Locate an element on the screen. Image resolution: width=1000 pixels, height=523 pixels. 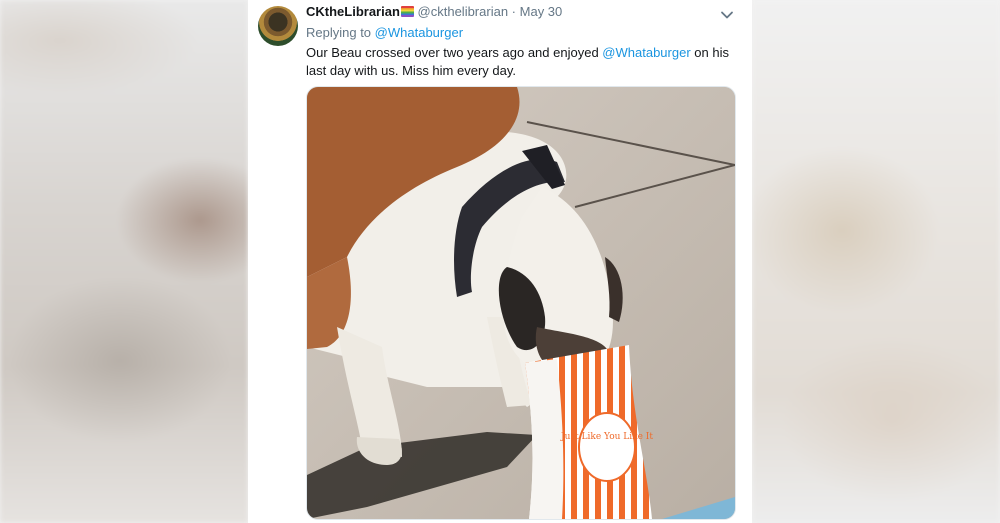
avatar is located at coordinates (278, 26).